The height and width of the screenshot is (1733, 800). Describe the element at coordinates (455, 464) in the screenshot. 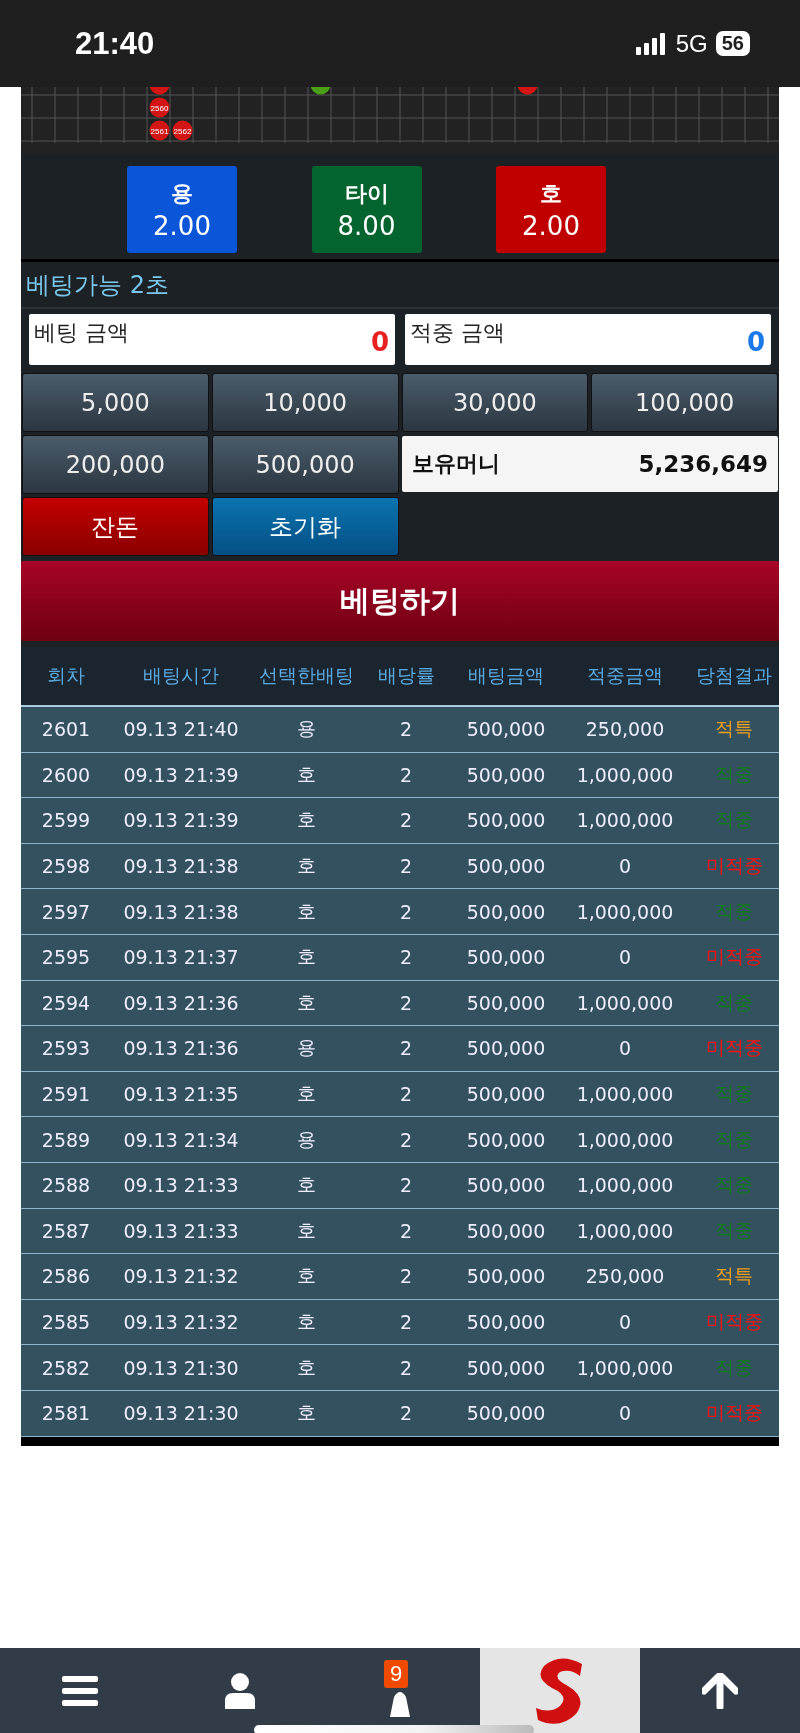

I see `balance-label: 보유머니` at that location.